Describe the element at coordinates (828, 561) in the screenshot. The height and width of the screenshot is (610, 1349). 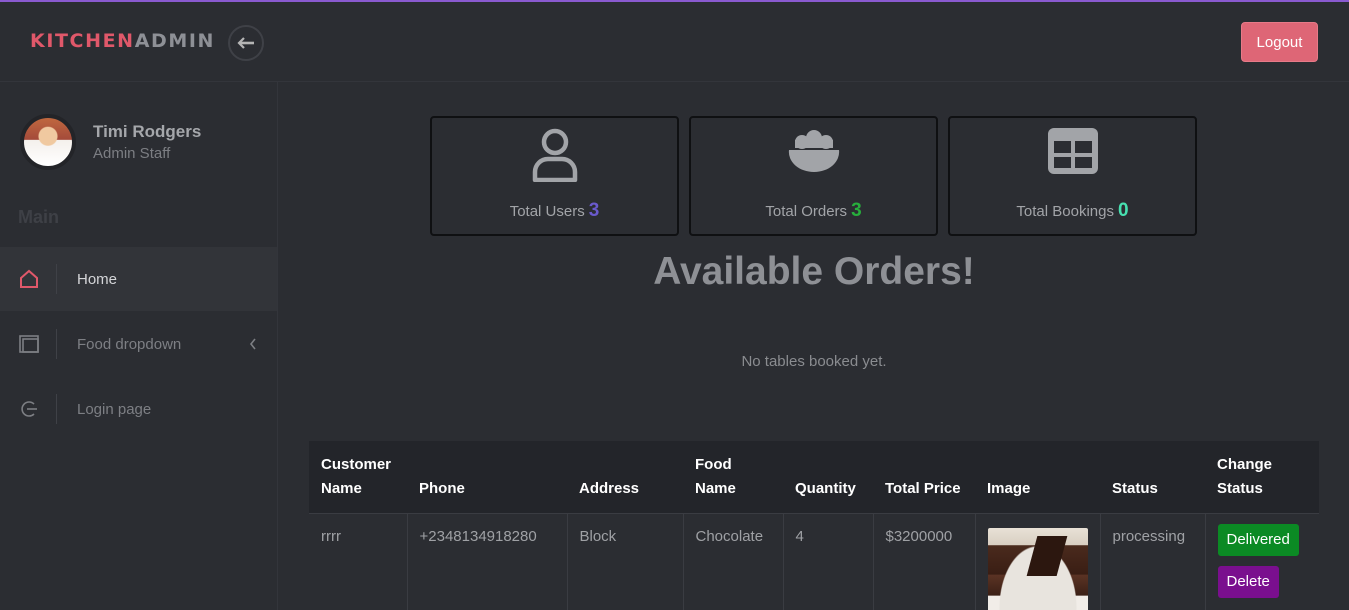
I see `cell-quantity: 4` at that location.